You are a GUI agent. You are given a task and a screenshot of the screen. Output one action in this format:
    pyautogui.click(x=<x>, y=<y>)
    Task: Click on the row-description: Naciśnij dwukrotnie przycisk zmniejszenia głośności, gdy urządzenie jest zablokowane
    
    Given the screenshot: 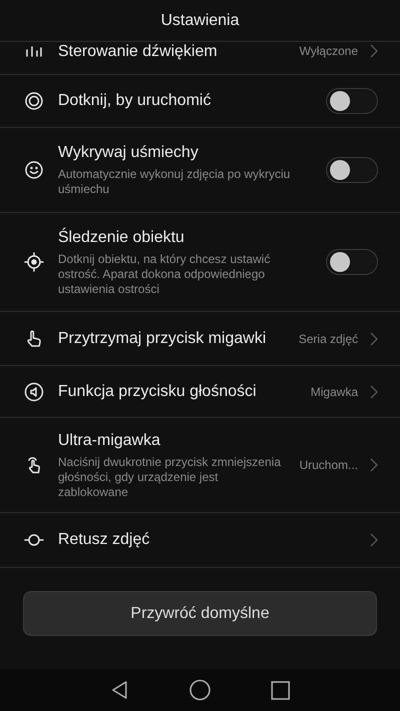 What is the action you would take?
    pyautogui.click(x=170, y=477)
    